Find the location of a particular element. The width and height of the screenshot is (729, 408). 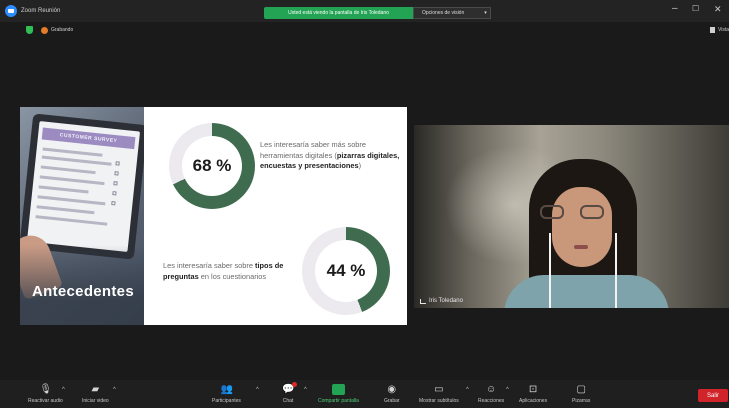

record-button: ◉ Grabar is located at coordinates (392, 394).